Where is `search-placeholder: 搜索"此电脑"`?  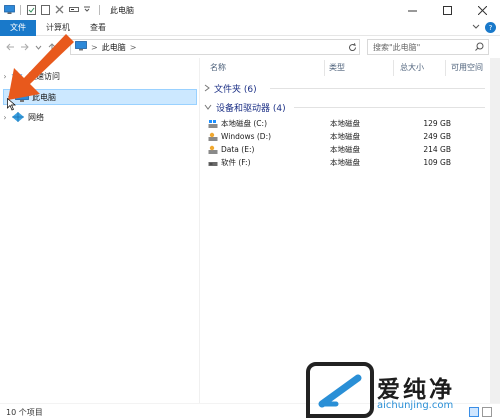
search-placeholder: 搜索"此电脑" is located at coordinates (397, 47).